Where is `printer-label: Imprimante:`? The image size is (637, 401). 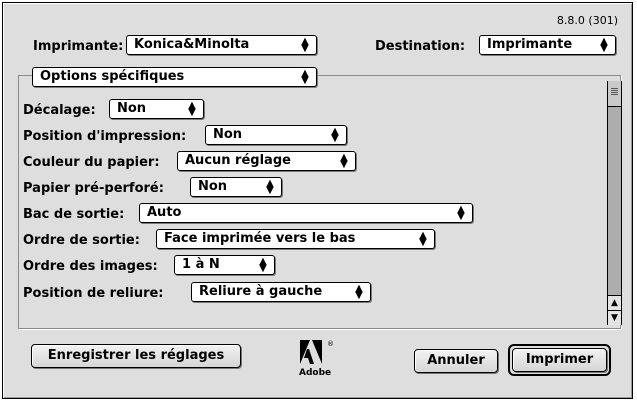 printer-label: Imprimante: is located at coordinates (78, 46).